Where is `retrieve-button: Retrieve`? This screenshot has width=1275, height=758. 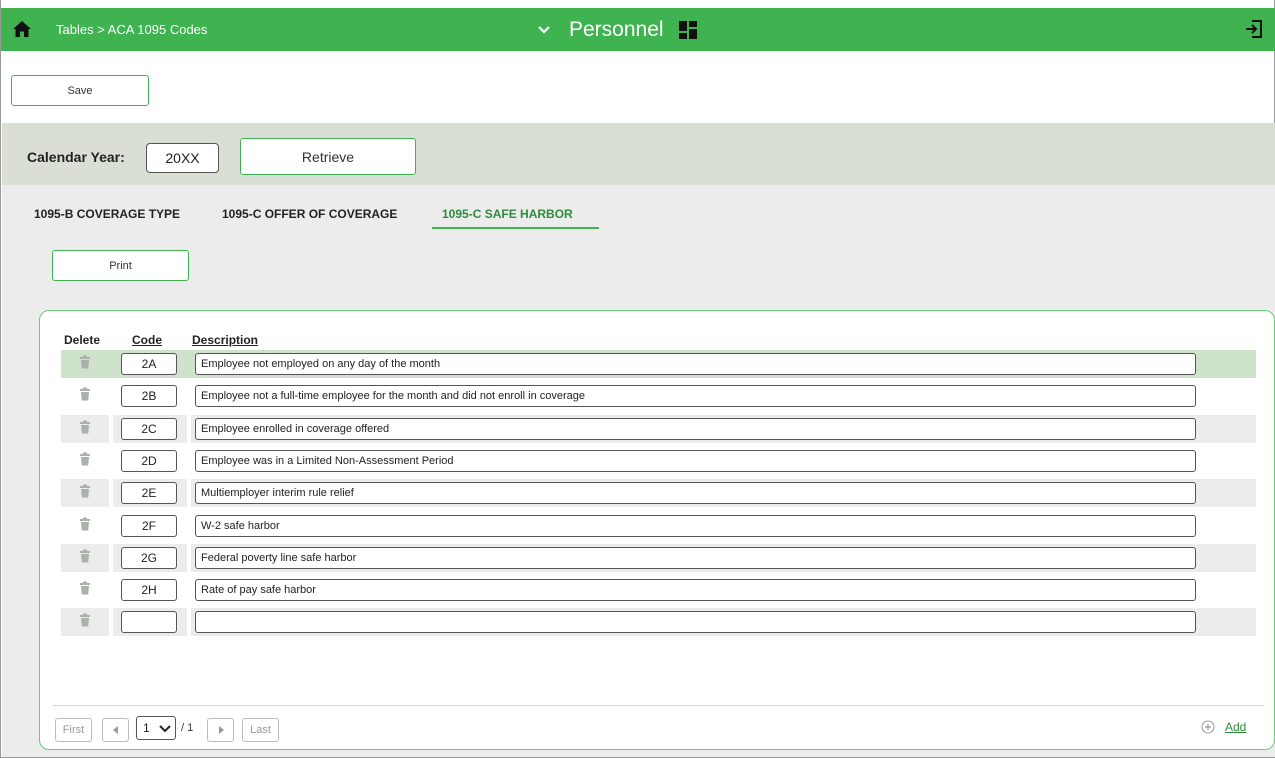 retrieve-button: Retrieve is located at coordinates (328, 156).